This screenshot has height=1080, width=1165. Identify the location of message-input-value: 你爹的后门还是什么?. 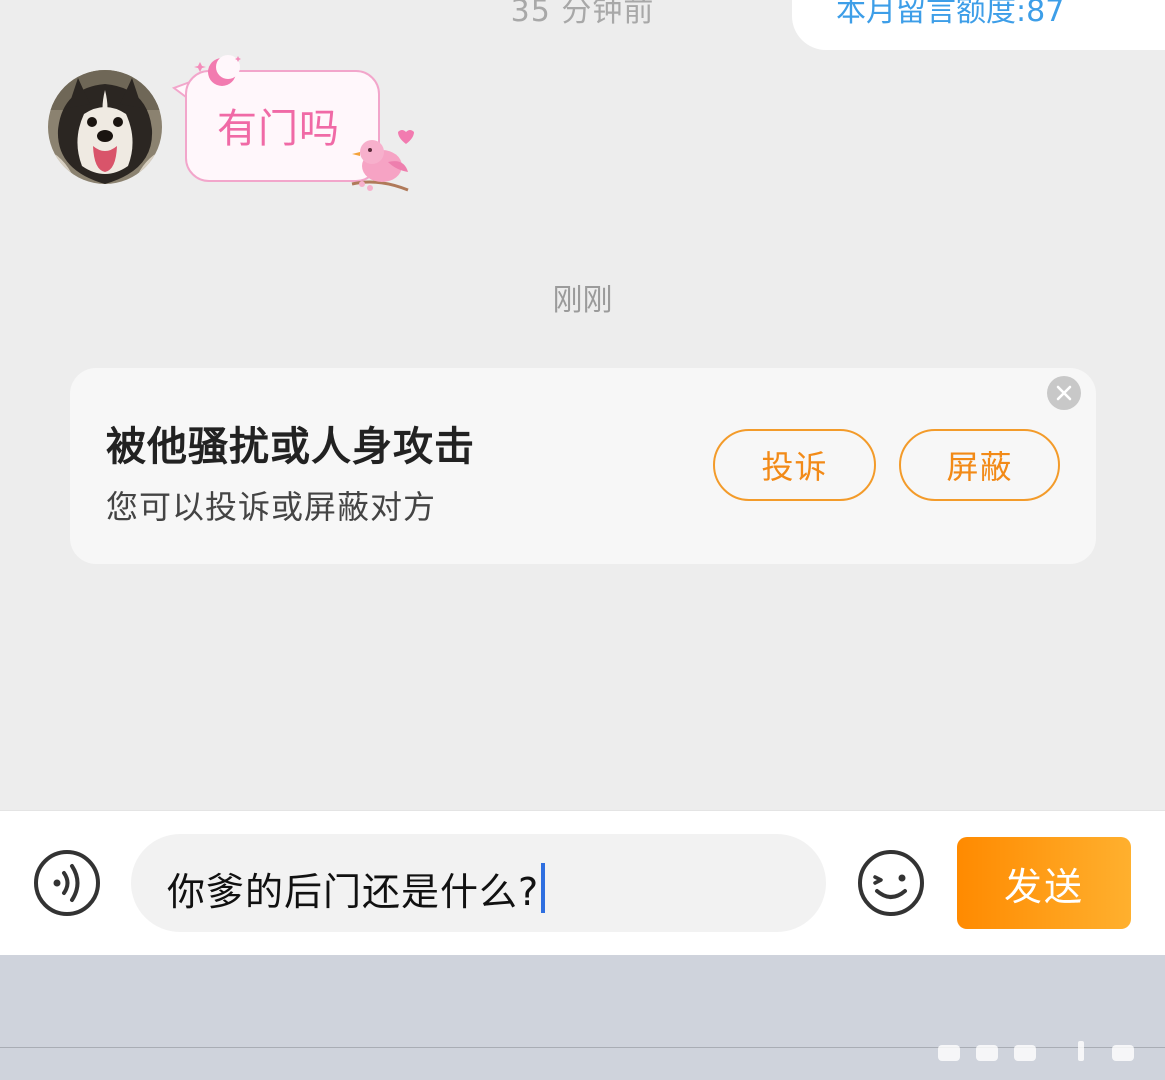
(356, 888).